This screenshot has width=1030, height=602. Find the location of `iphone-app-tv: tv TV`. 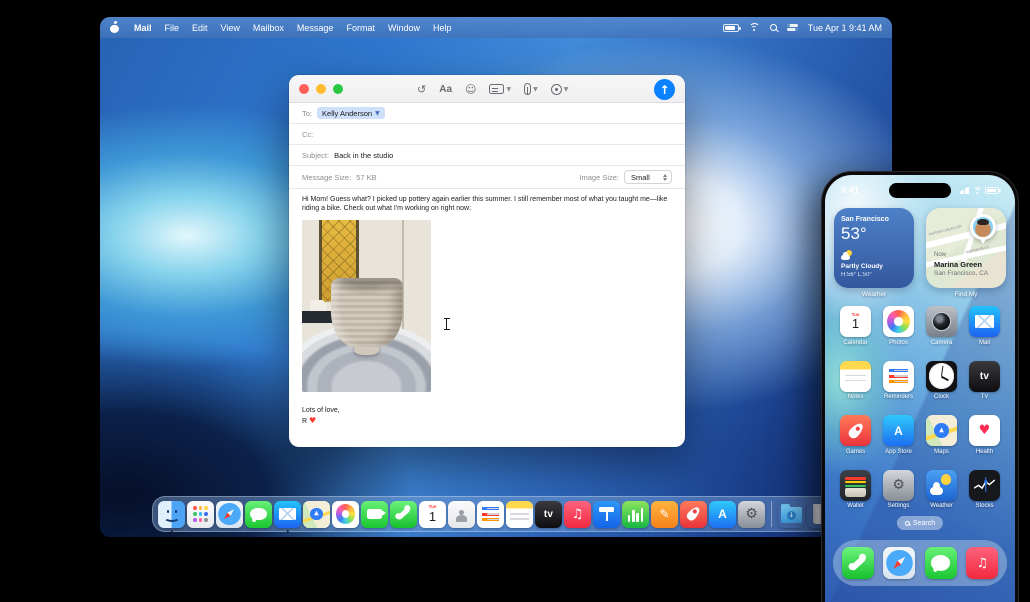

iphone-app-tv: tv TV is located at coordinates (985, 380).